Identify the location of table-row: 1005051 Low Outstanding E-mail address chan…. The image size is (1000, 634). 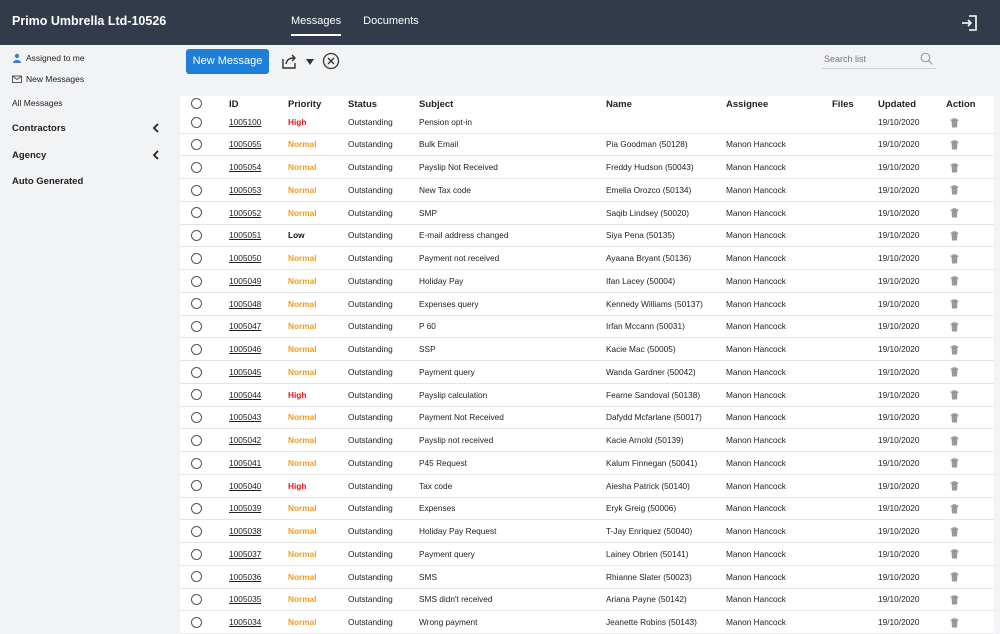
(587, 236).